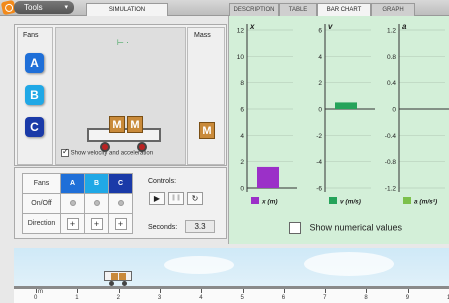 This screenshot has height=303, width=449. I want to click on ruler-tick-label: 0, so click(36, 298).